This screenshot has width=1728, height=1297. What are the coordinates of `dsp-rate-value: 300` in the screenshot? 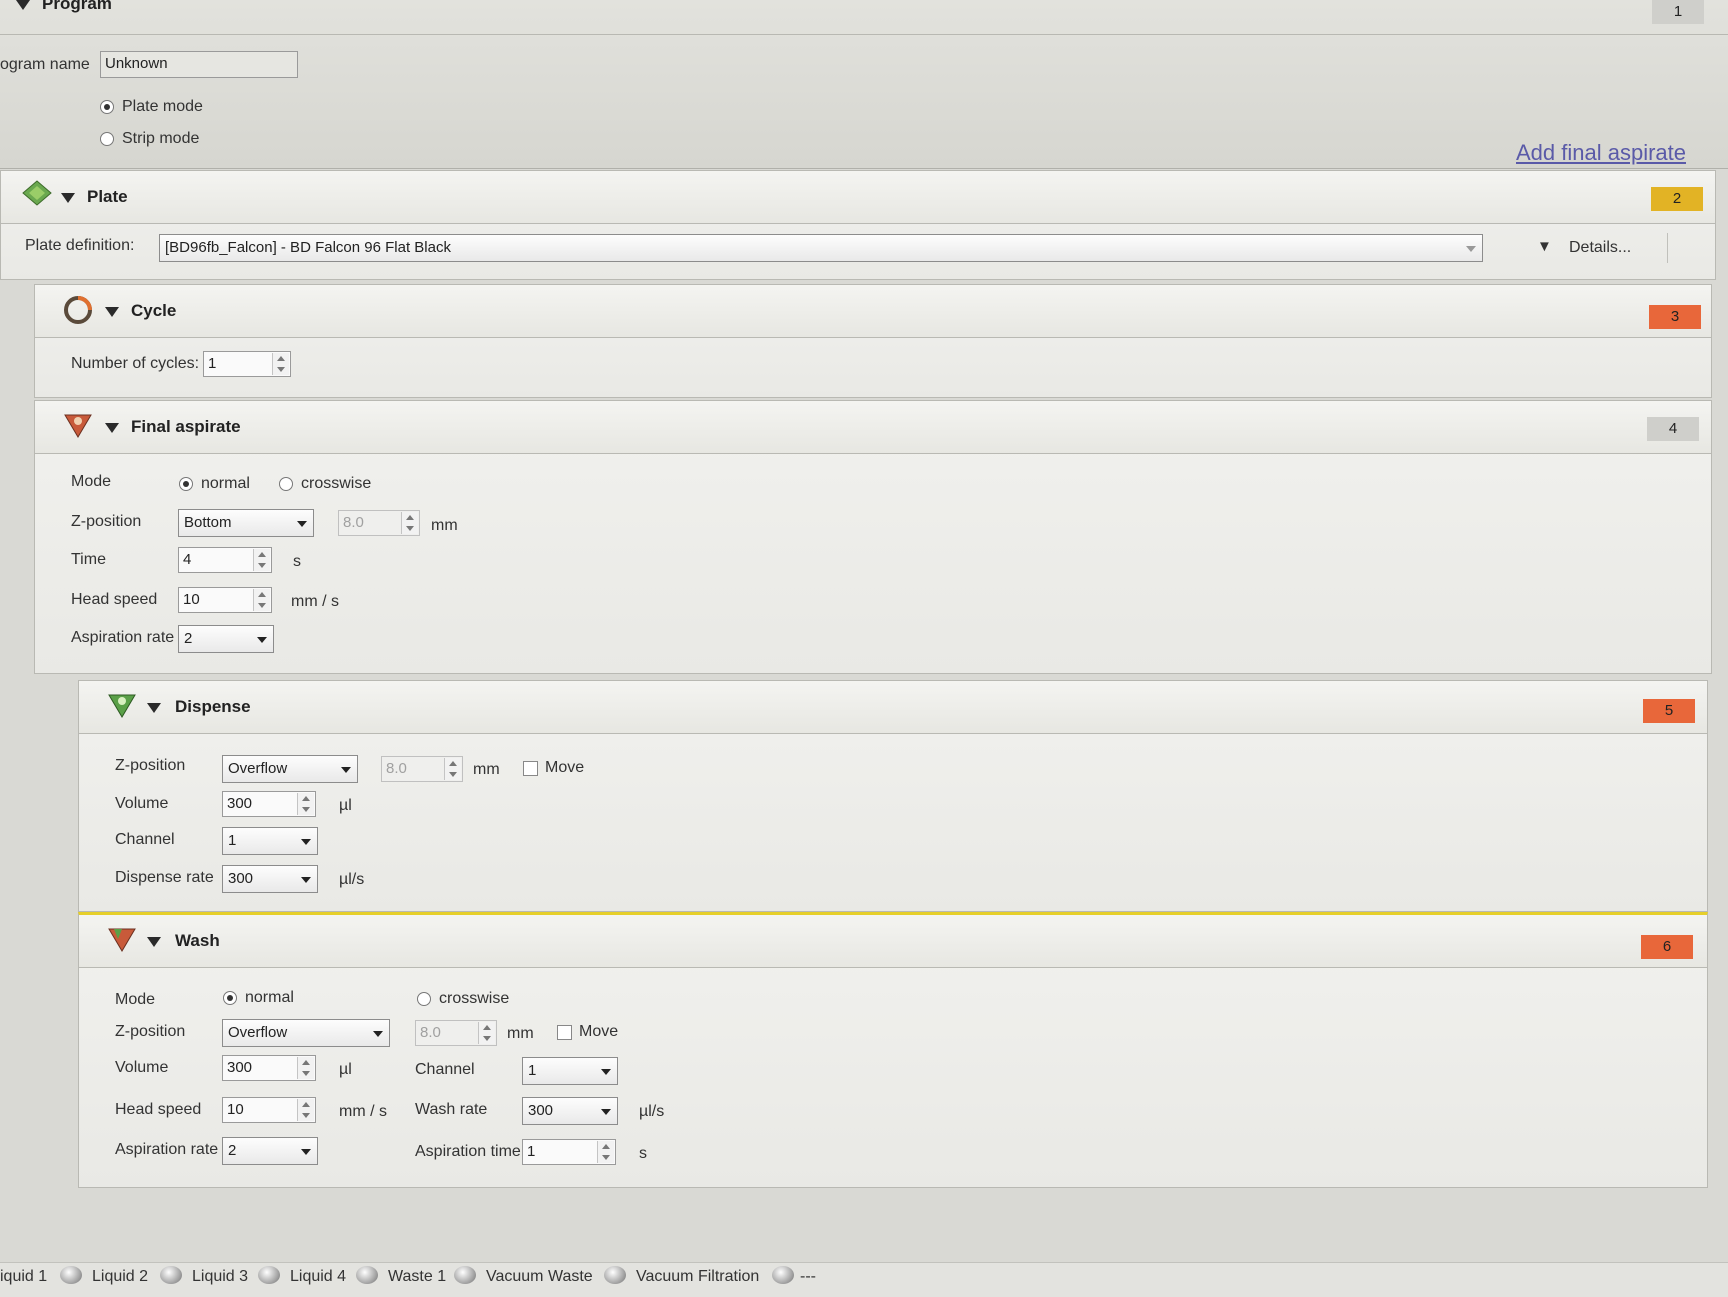 It's located at (241, 878).